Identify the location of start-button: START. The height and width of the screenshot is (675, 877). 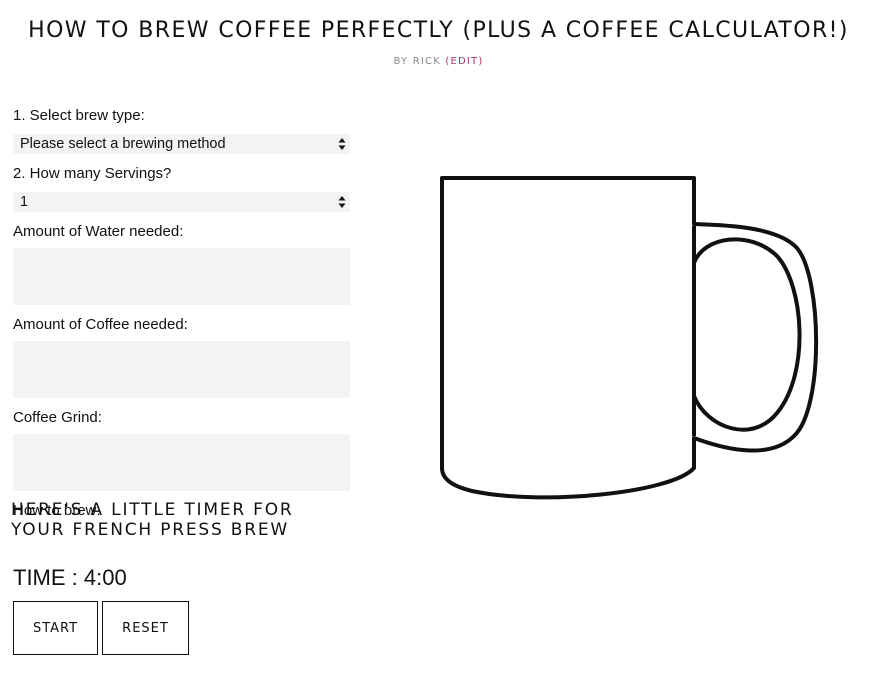
(55, 628).